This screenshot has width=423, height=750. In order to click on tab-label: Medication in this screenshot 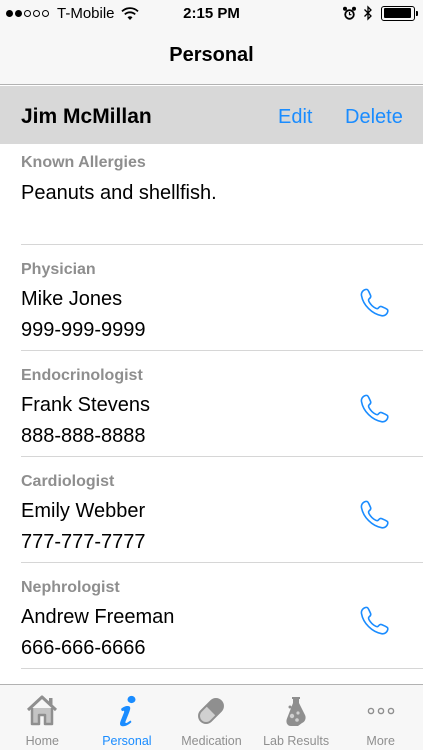, I will do `click(211, 741)`.